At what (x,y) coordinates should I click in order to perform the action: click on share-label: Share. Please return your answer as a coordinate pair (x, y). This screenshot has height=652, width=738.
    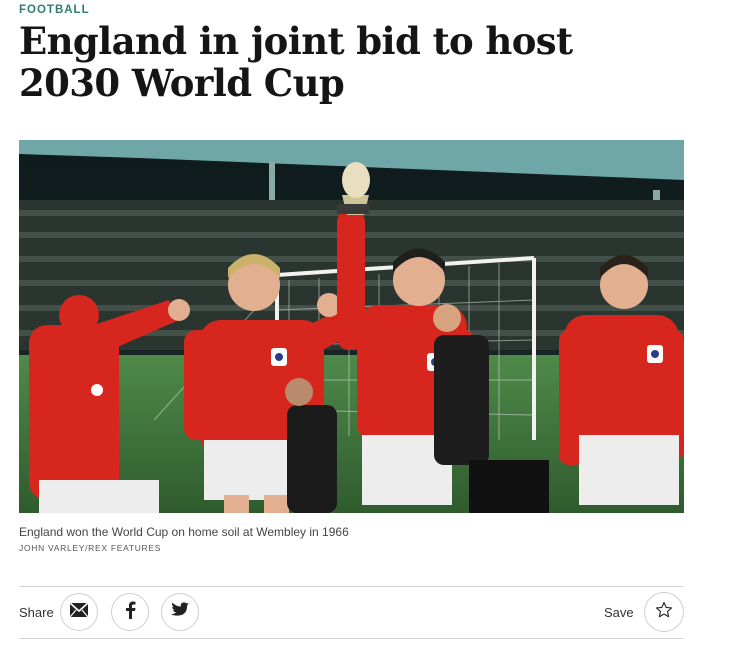
    Looking at the image, I should click on (36, 612).